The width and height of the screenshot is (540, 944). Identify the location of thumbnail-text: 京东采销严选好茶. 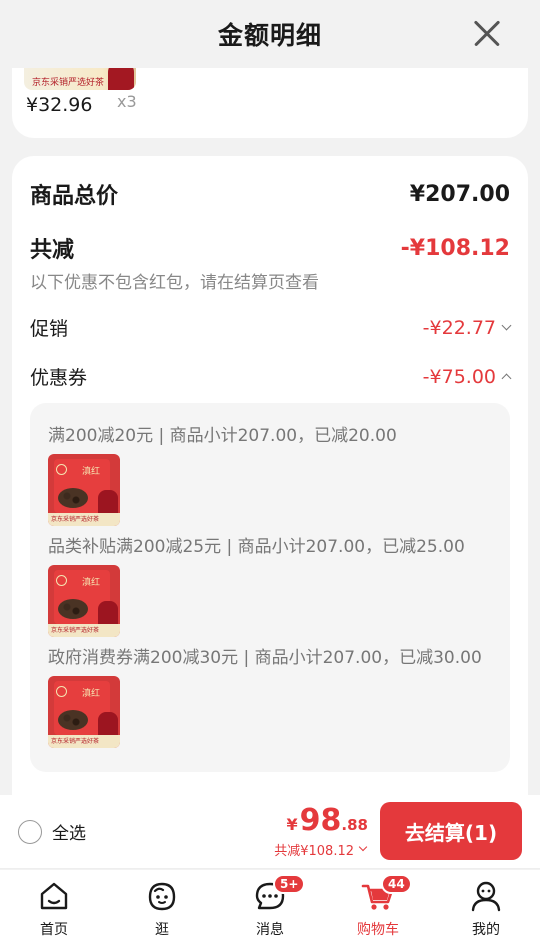
(68, 83).